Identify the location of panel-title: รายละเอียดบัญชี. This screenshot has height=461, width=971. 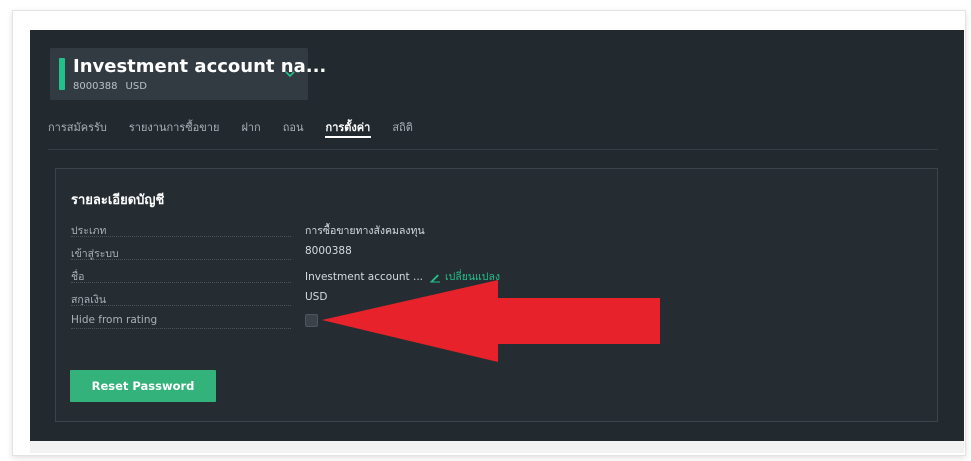
(118, 200).